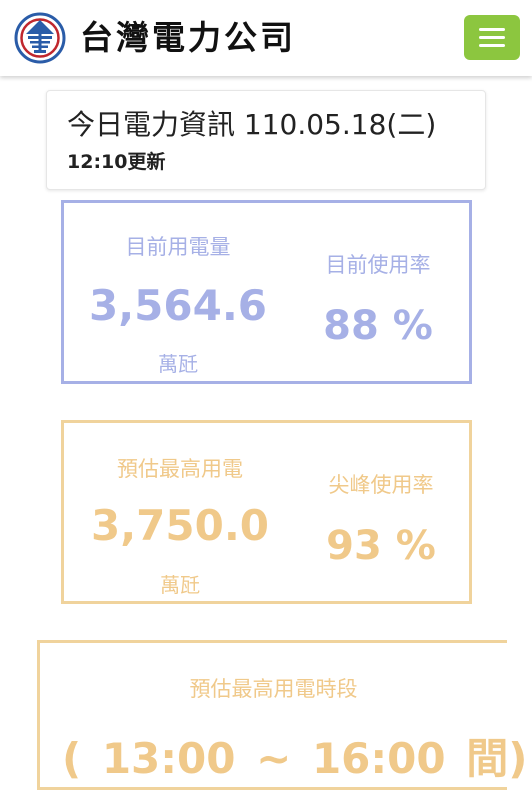  I want to click on peak-rate-value: 93 %, so click(381, 546).